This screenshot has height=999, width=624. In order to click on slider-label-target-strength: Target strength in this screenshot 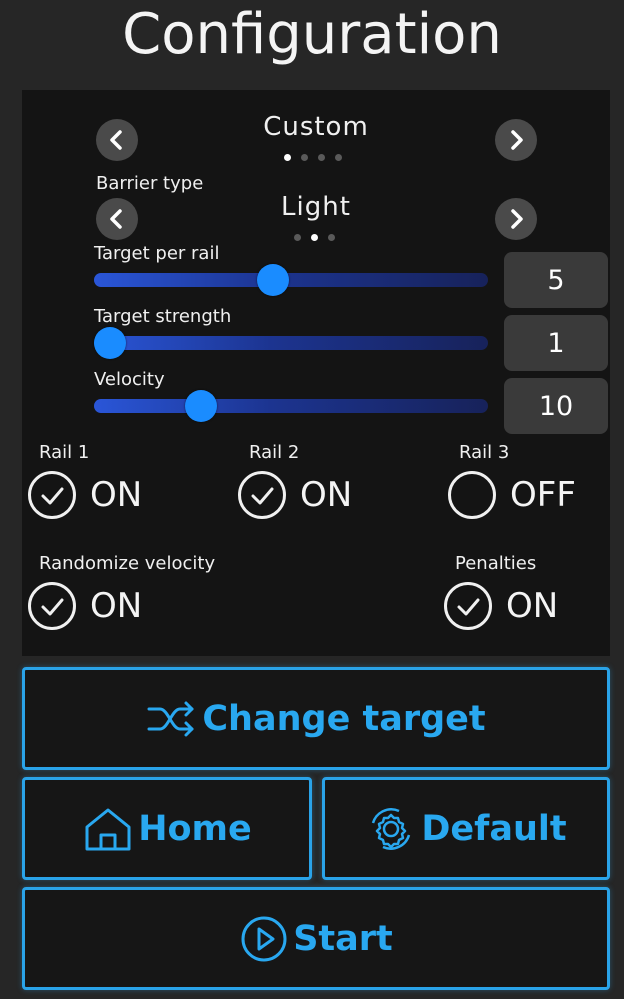, I will do `click(163, 316)`.